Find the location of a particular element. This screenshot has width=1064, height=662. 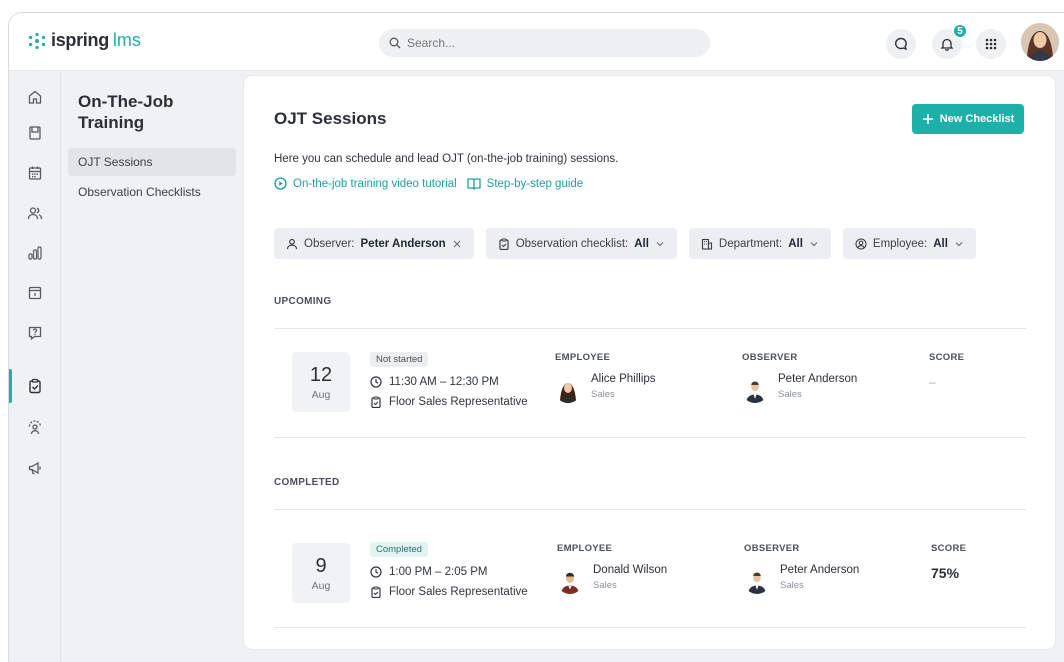

users-icon is located at coordinates (35, 213).